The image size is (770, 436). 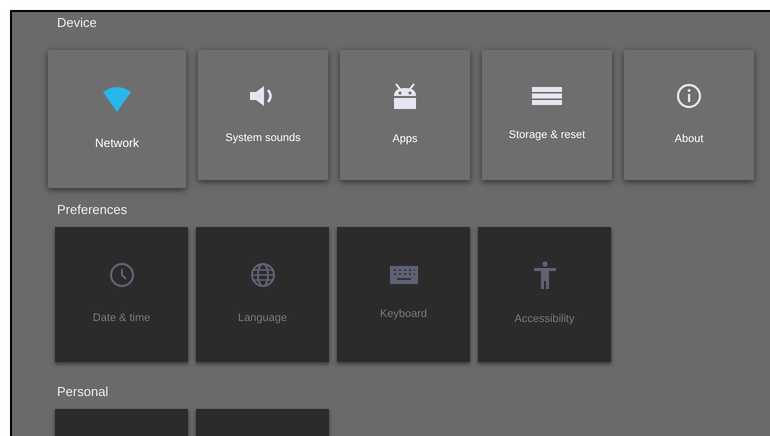 I want to click on section-heading: Device, so click(x=77, y=22).